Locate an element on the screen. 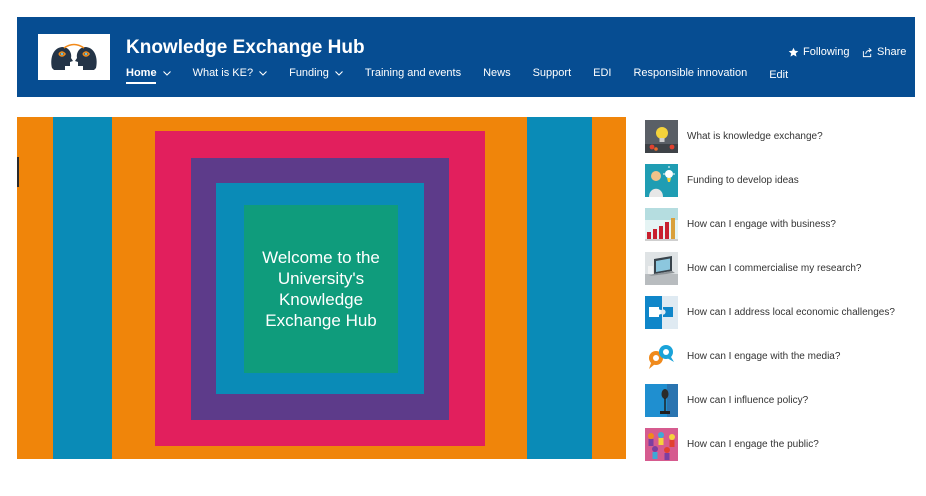  bar-chart-icon is located at coordinates (661, 224).